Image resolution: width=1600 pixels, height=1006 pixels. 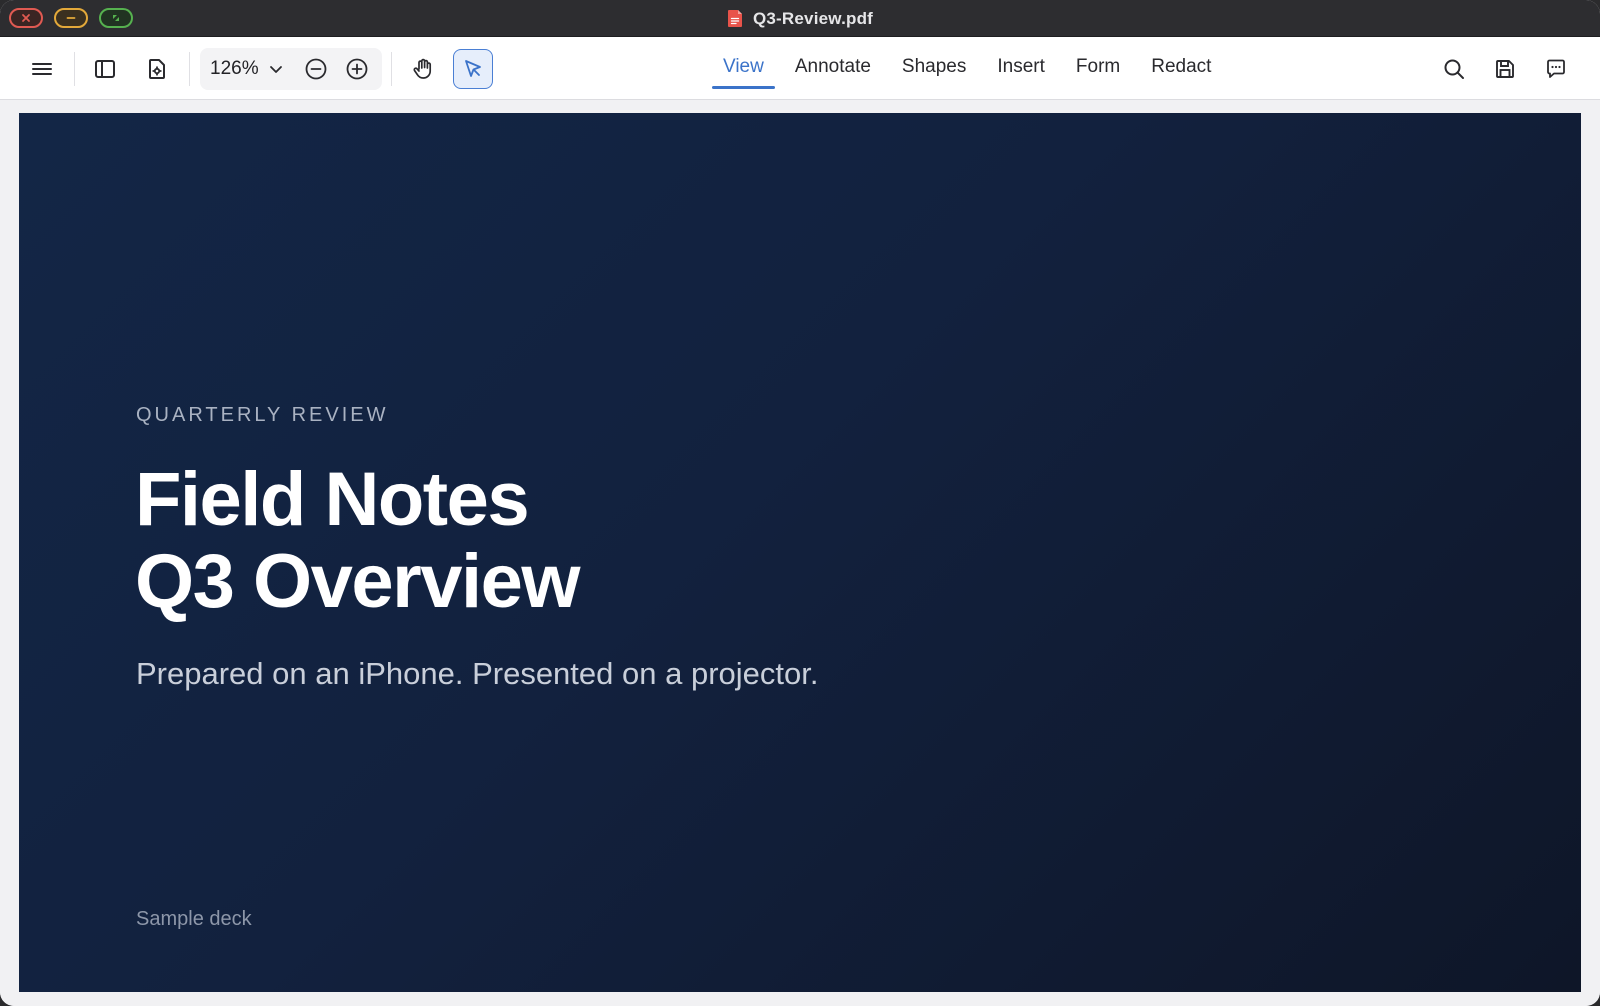 I want to click on arrow-select-icon, so click(x=473, y=68).